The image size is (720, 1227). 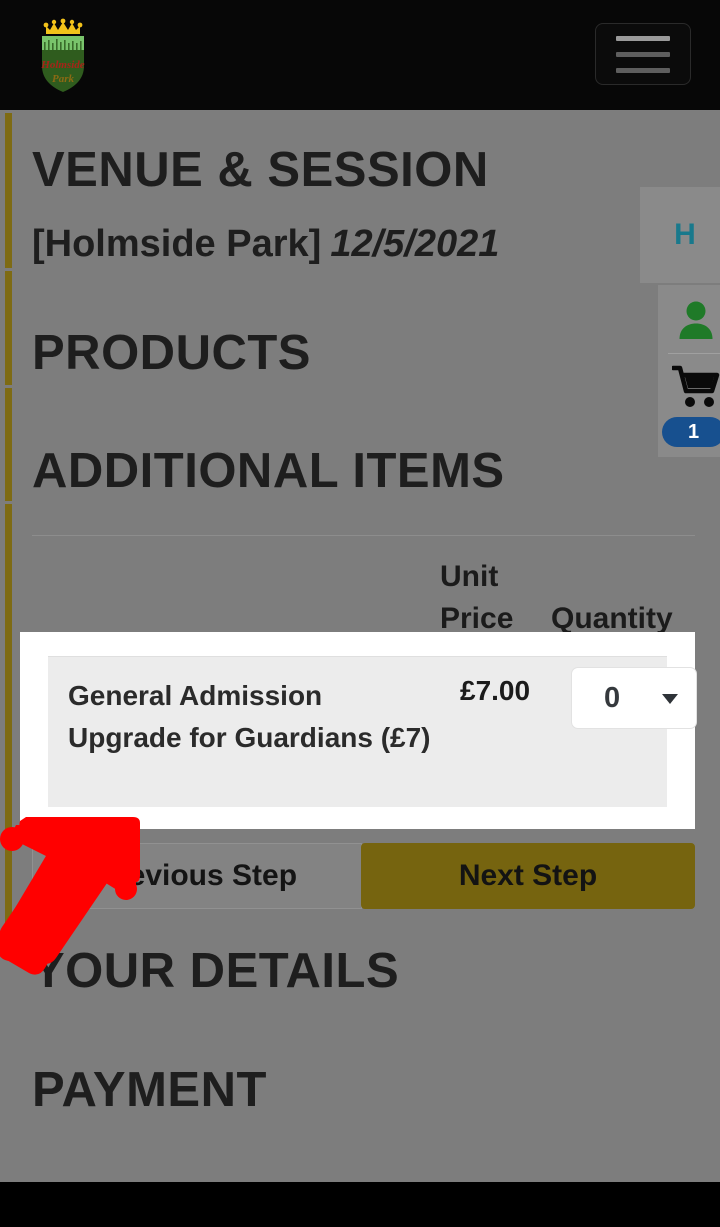 I want to click on previous-step-label: Previous Step, so click(x=197, y=875).